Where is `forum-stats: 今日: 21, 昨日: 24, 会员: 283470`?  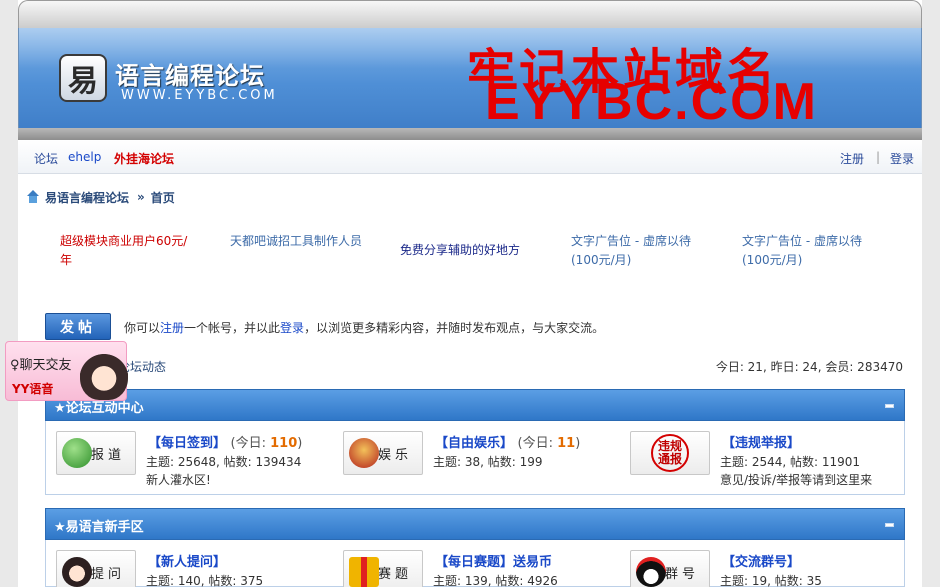 forum-stats: 今日: 21, 昨日: 24, 会员: 283470 is located at coordinates (809, 367).